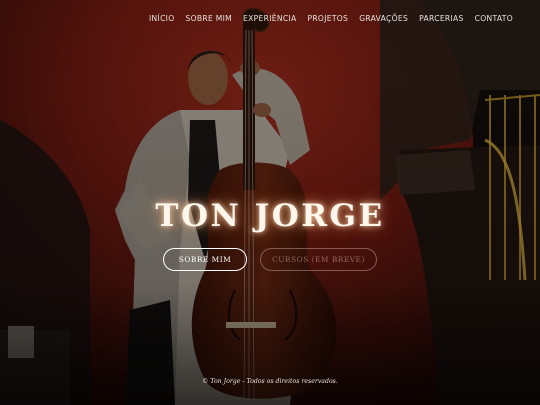  I want to click on nav-item-projetos: PROJETOS, so click(327, 18).